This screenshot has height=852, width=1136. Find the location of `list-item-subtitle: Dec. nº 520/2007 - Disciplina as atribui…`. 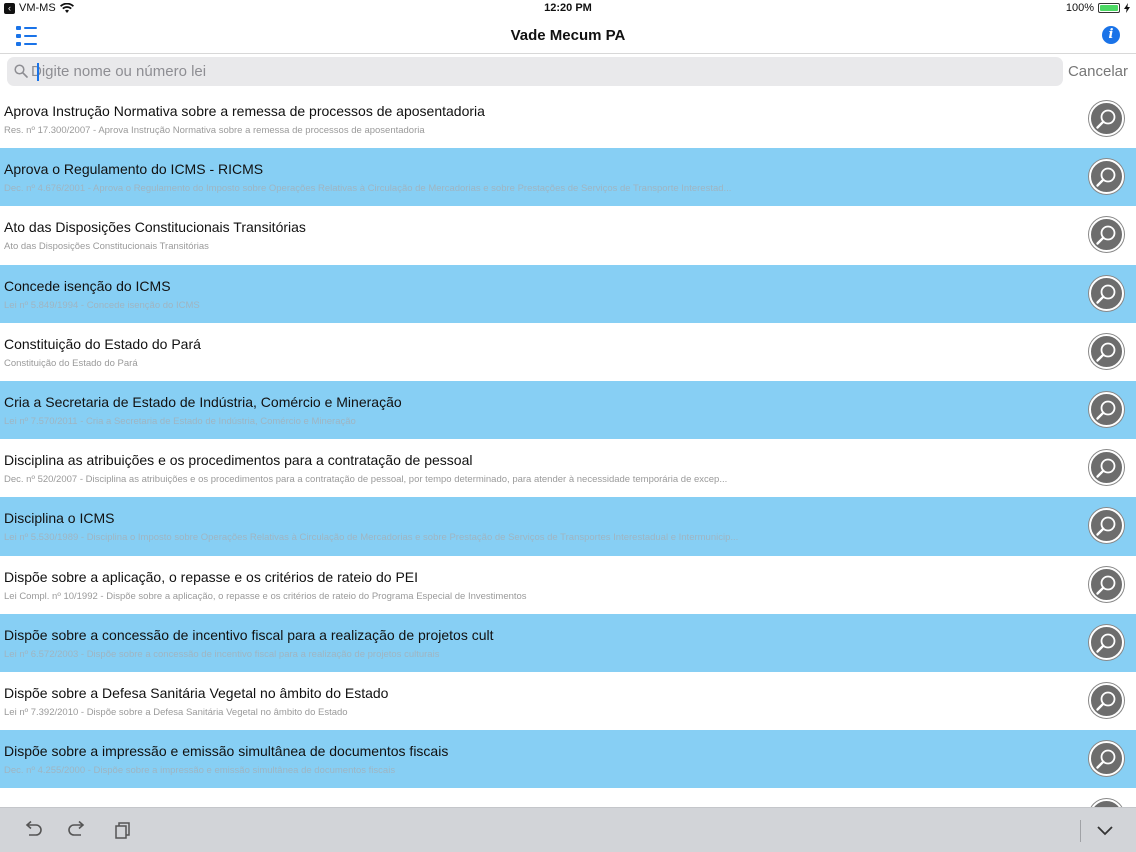

list-item-subtitle: Dec. nº 520/2007 - Disciplina as atribui… is located at coordinates (366, 480).